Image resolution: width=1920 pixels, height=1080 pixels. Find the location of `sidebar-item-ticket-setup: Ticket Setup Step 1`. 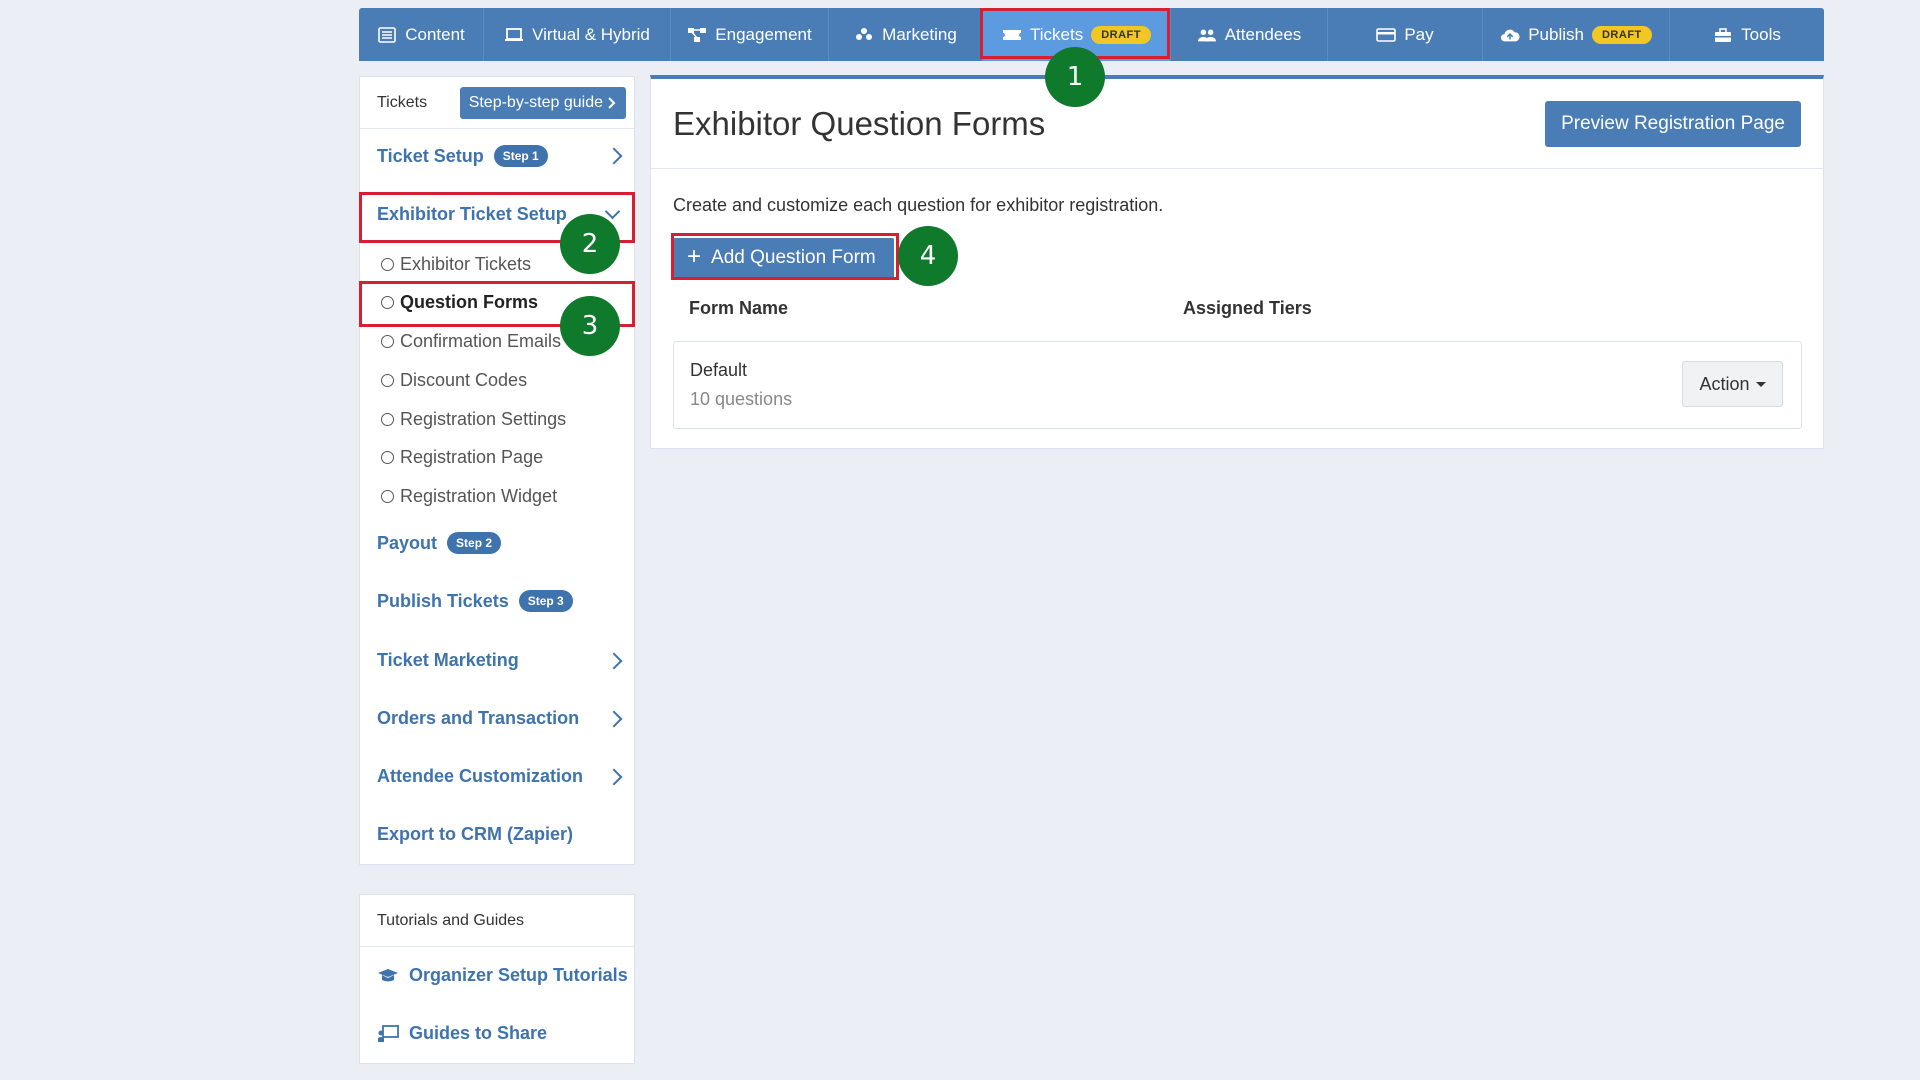

sidebar-item-ticket-setup: Ticket Setup Step 1 is located at coordinates (501, 156).